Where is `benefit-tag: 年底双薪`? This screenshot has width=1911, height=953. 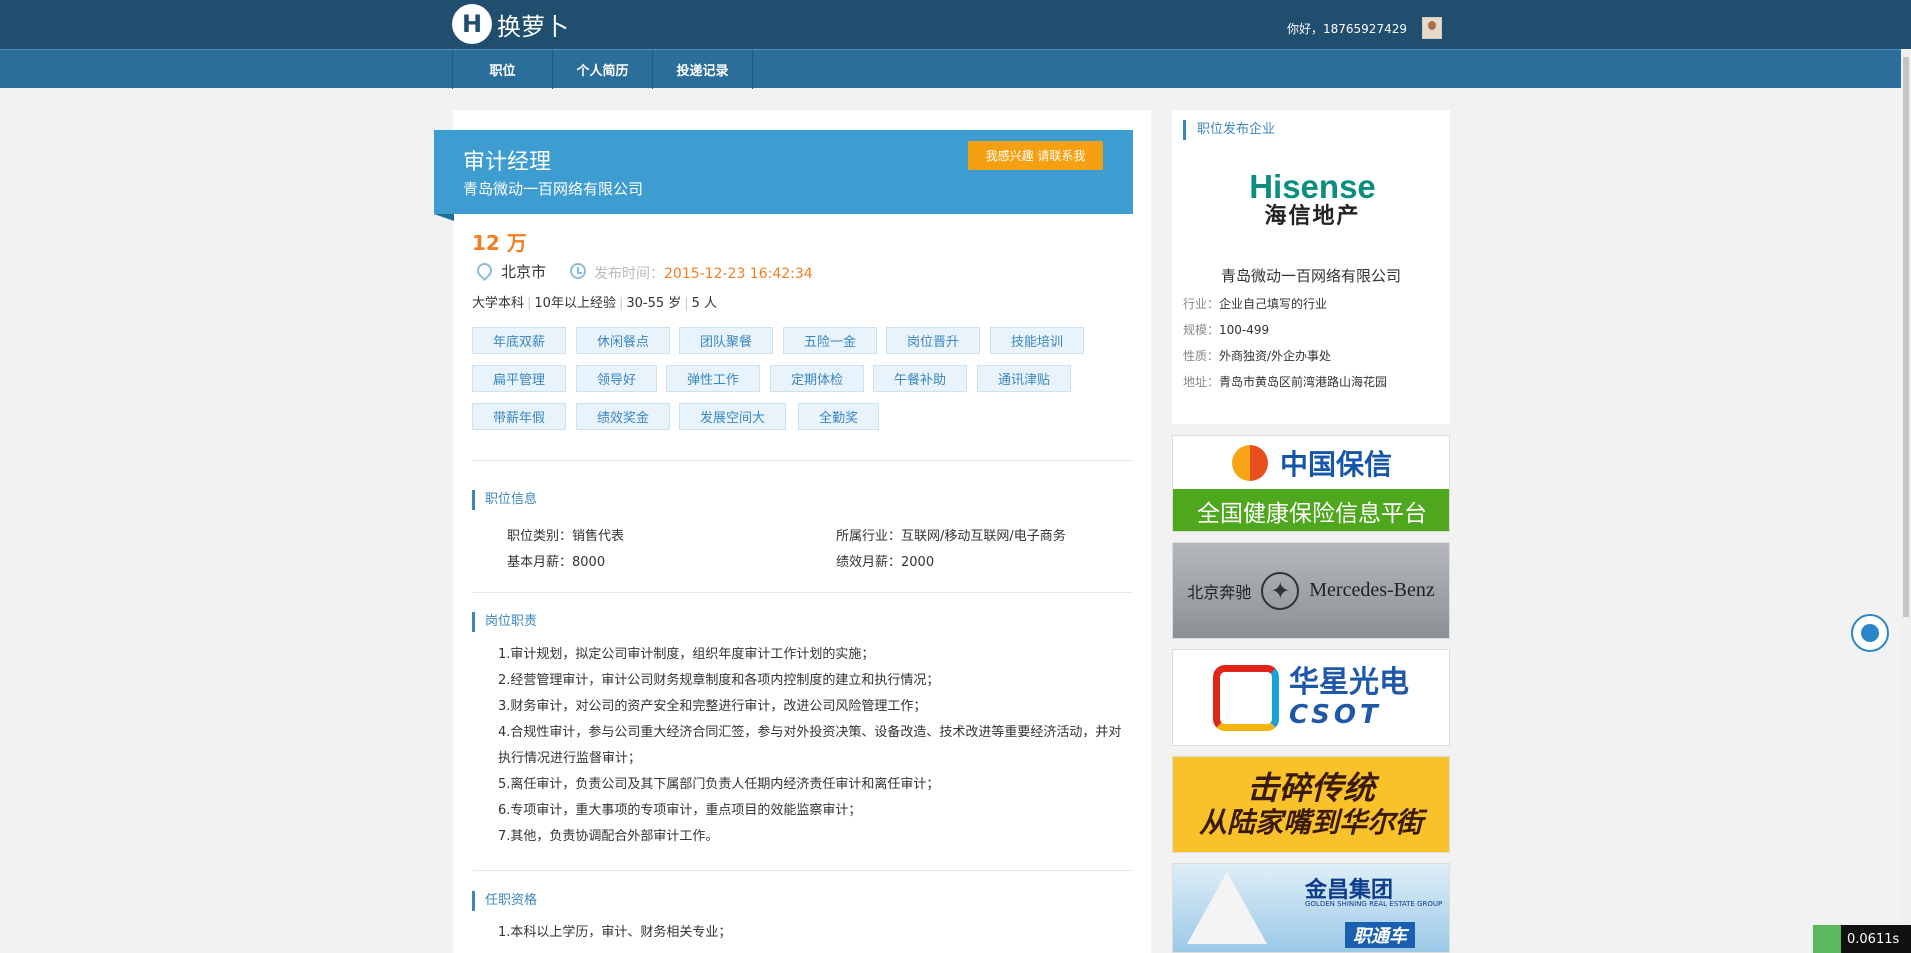
benefit-tag: 年底双薪 is located at coordinates (519, 340).